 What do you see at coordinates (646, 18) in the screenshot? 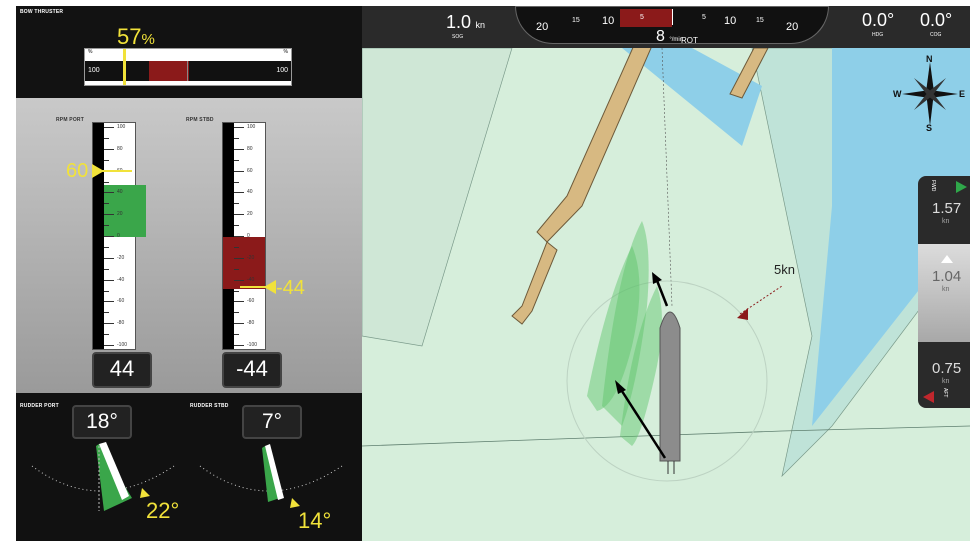
I see `rot-fill` at bounding box center [646, 18].